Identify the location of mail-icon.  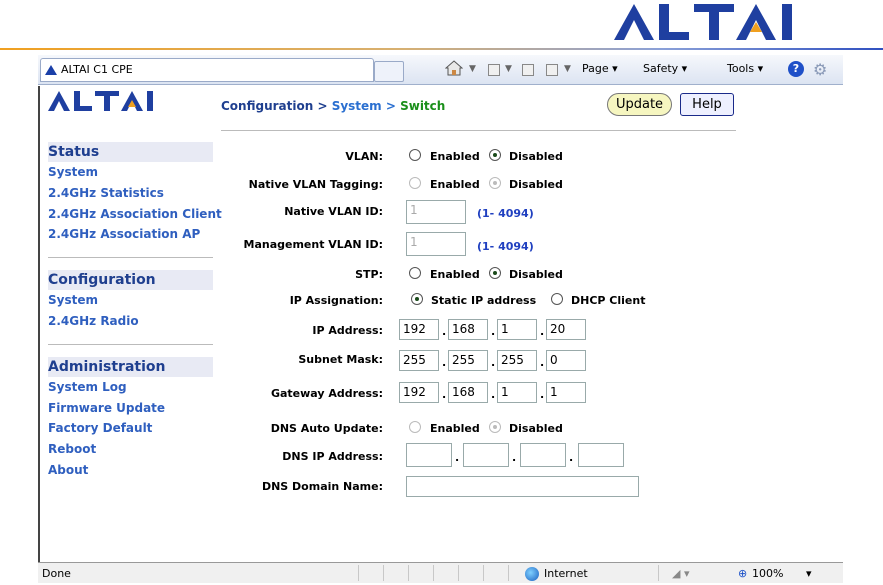
(528, 70).